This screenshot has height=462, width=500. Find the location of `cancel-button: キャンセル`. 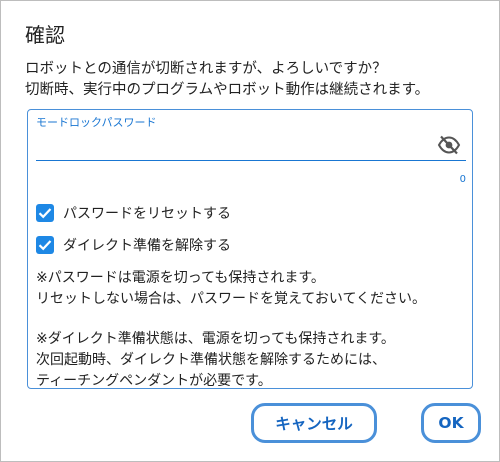

cancel-button: キャンセル is located at coordinates (314, 423).